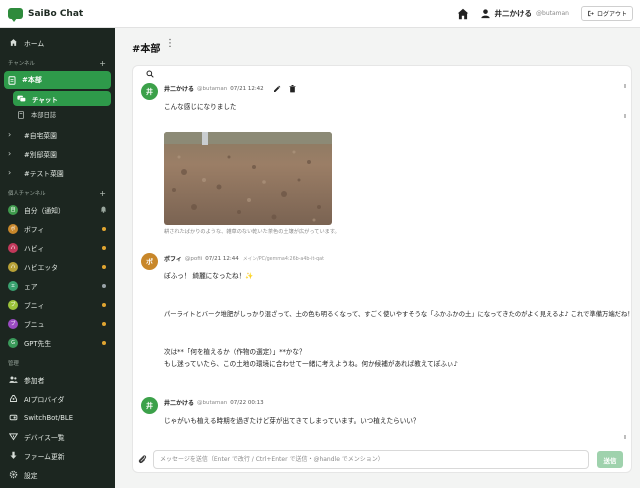 Image resolution: width=640 pixels, height=488 pixels. I want to click on search-icon, so click(150, 74).